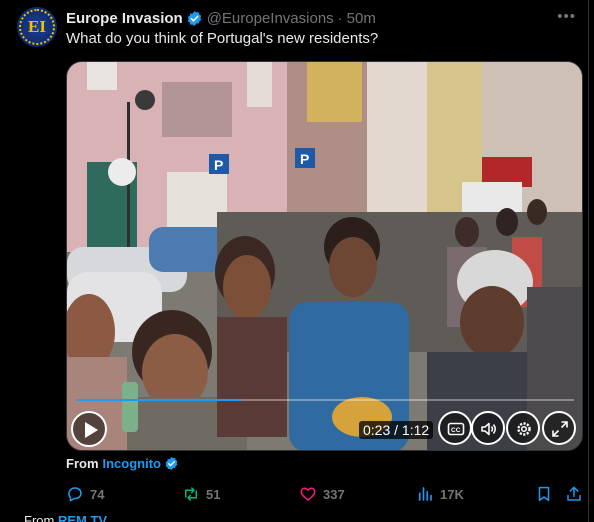  Describe the element at coordinates (191, 494) in the screenshot. I see `repost-icon` at that location.